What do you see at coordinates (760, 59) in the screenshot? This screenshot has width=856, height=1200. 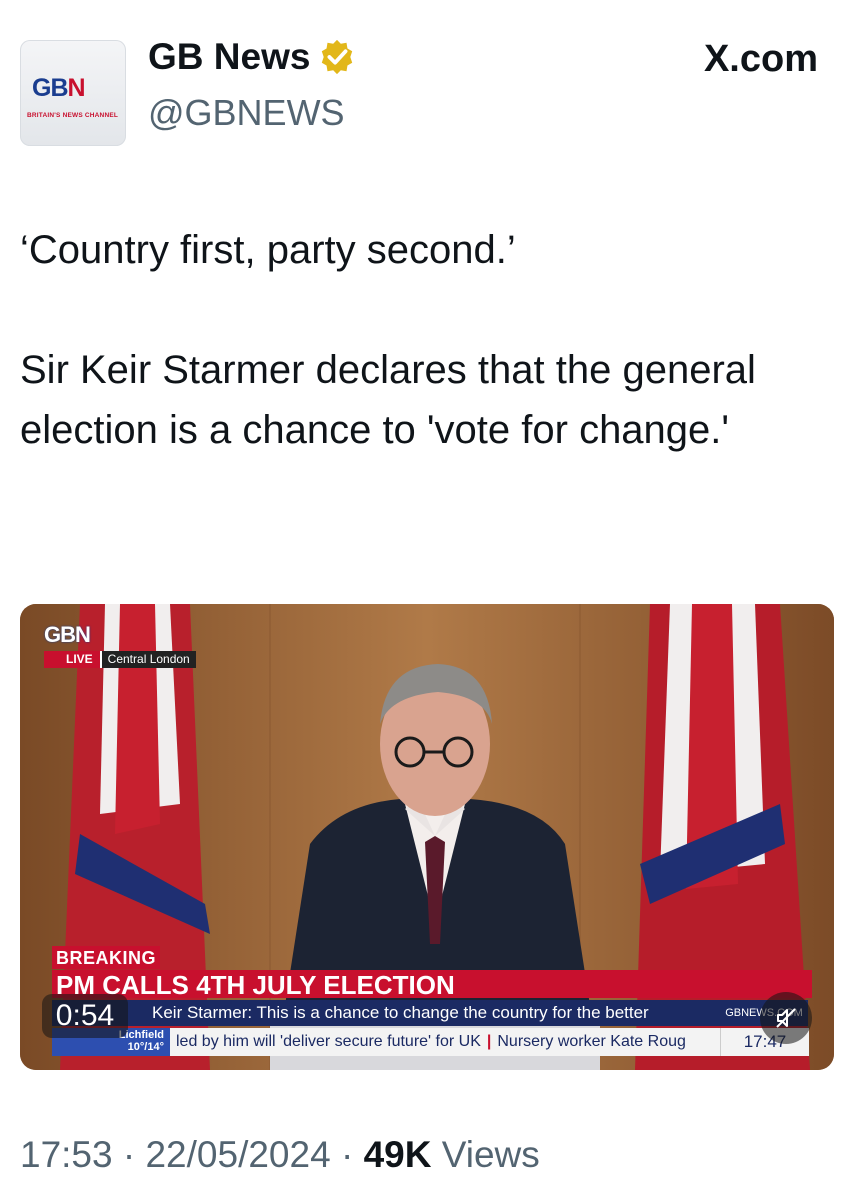 I see `site-label: X.com` at bounding box center [760, 59].